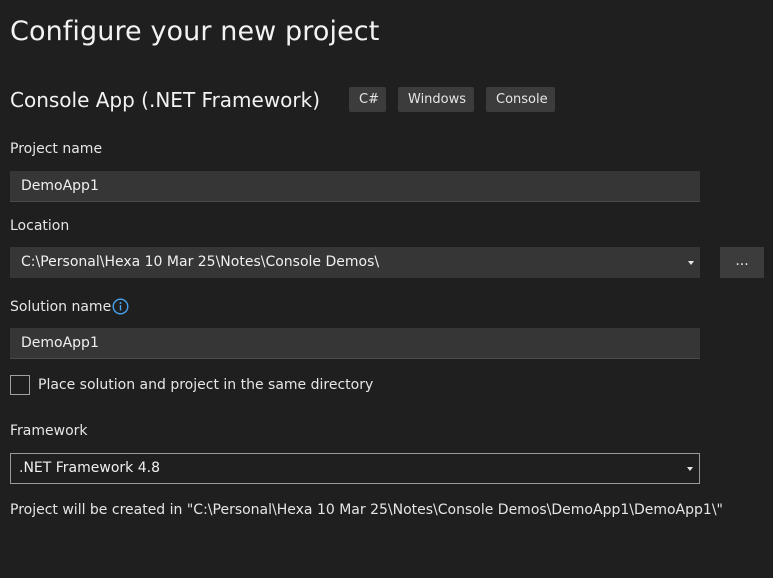 This screenshot has height=578, width=773. What do you see at coordinates (20, 385) in the screenshot?
I see `same-directory-checkbox` at bounding box center [20, 385].